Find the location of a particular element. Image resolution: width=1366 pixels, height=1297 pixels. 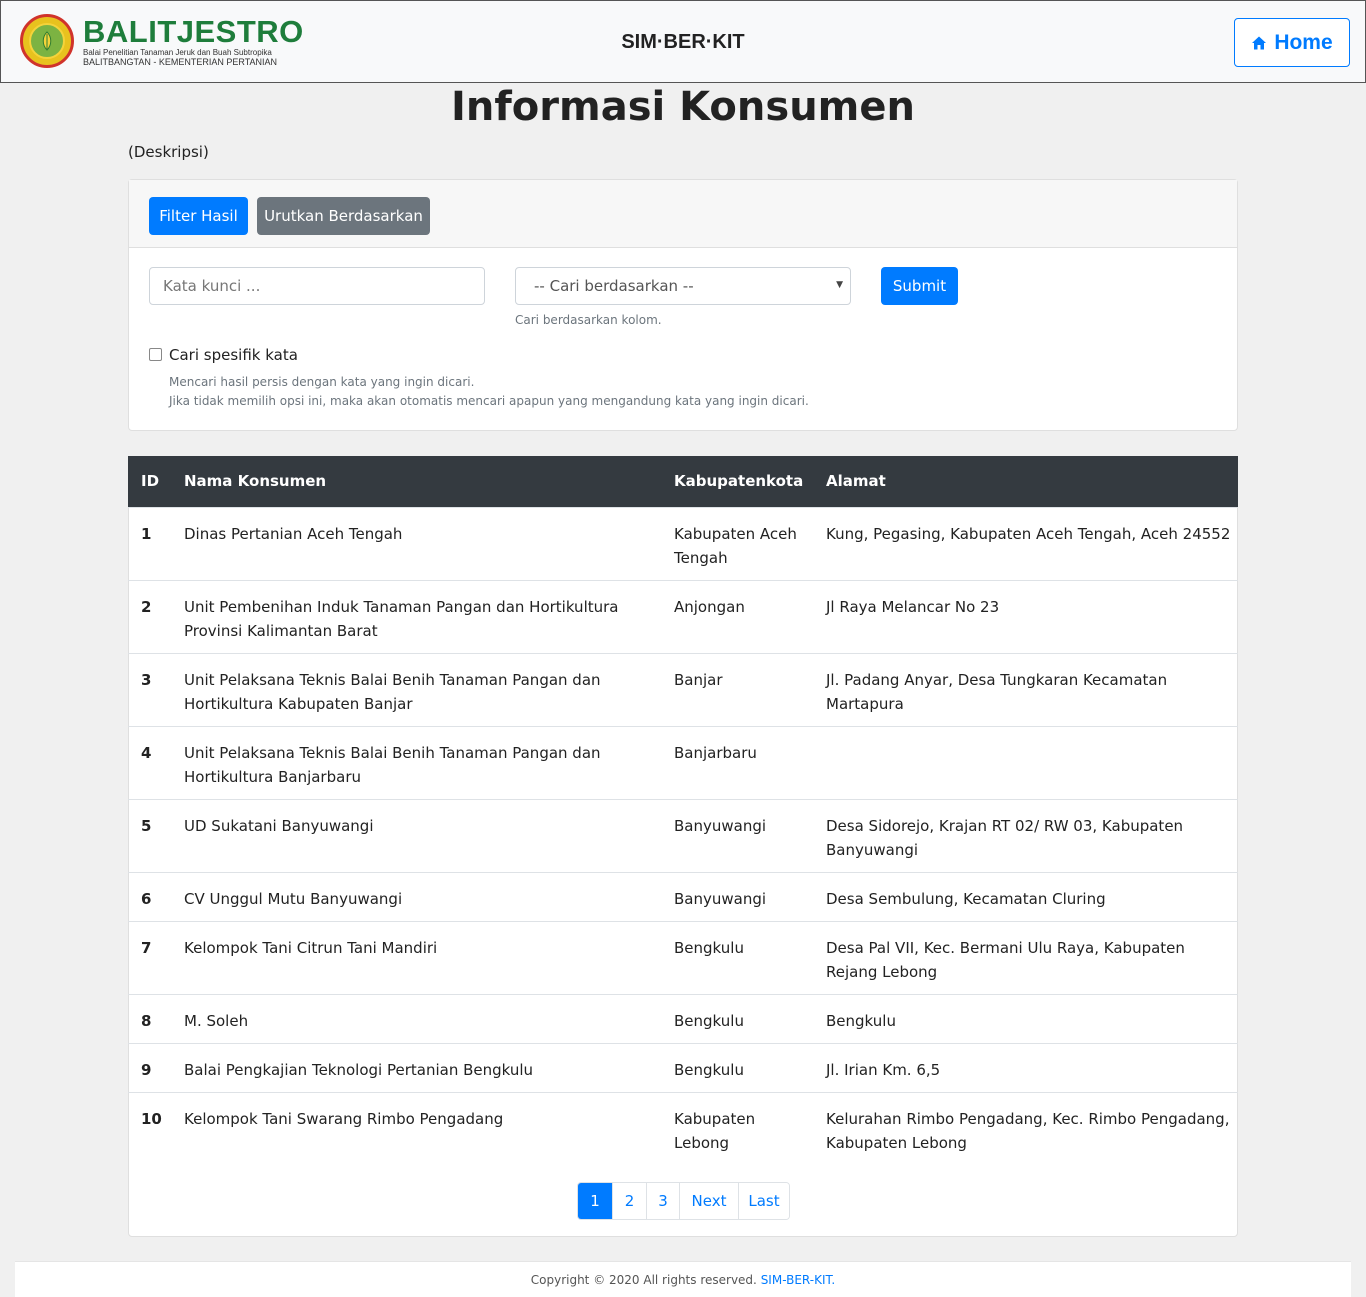

home-button-label: Home is located at coordinates (1303, 42).